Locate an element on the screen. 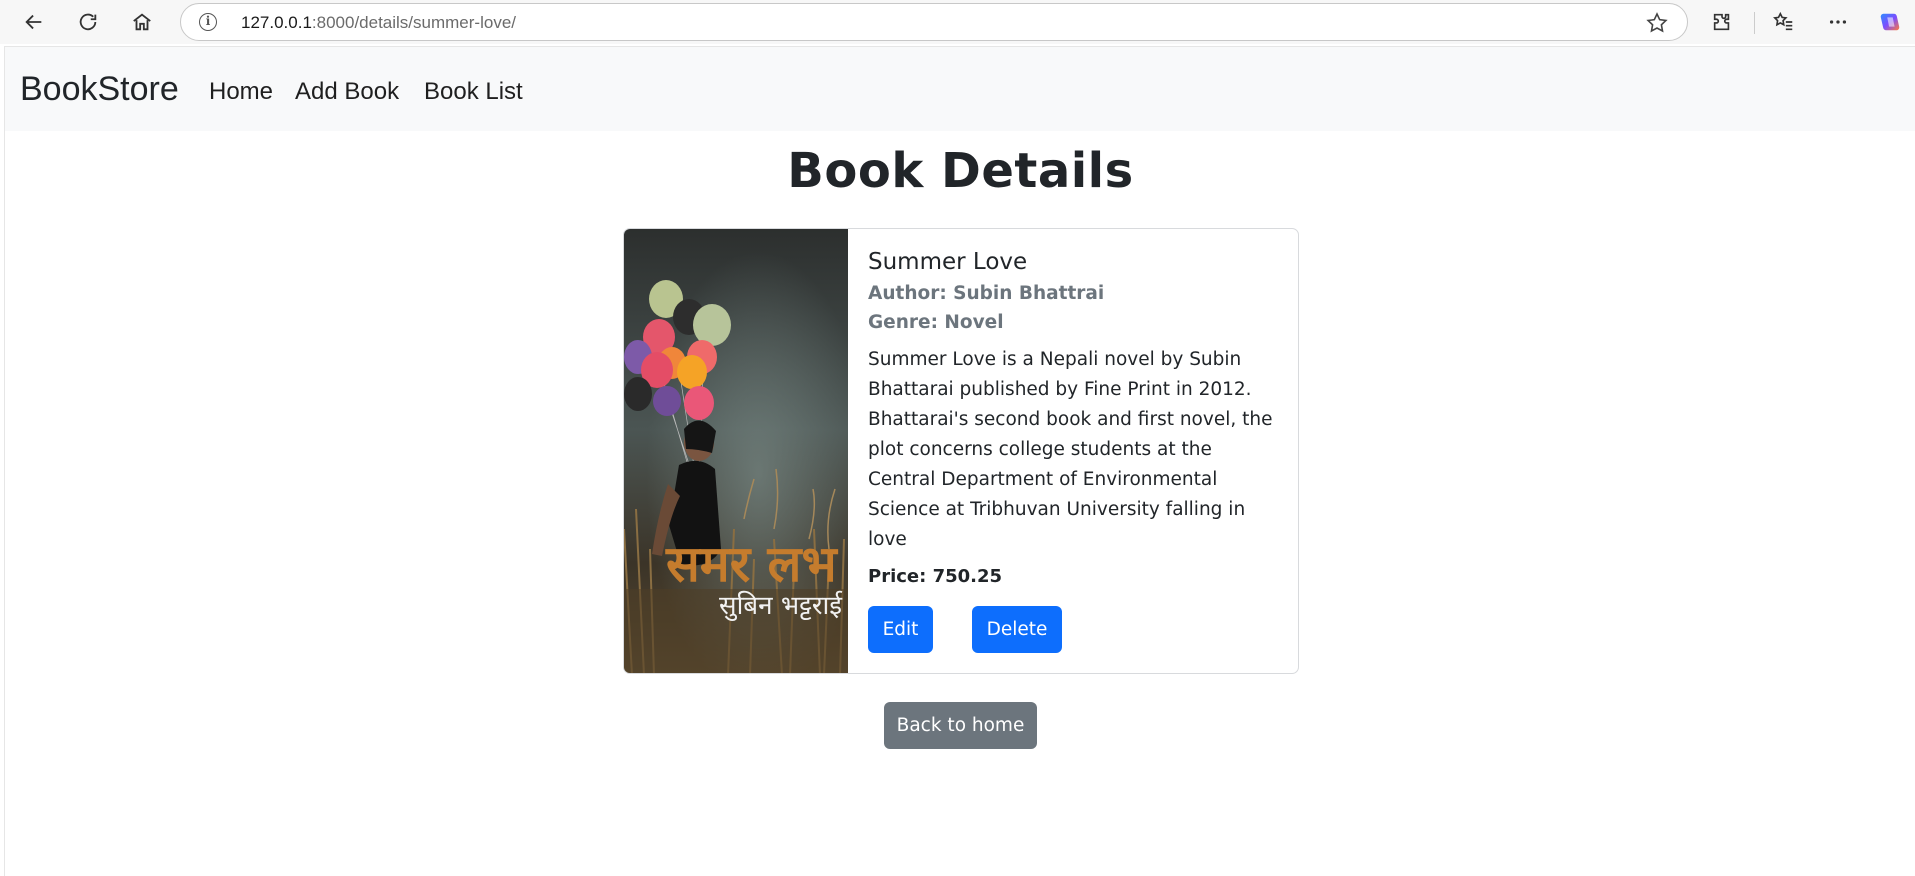  favorites-list-icon is located at coordinates (1784, 22).